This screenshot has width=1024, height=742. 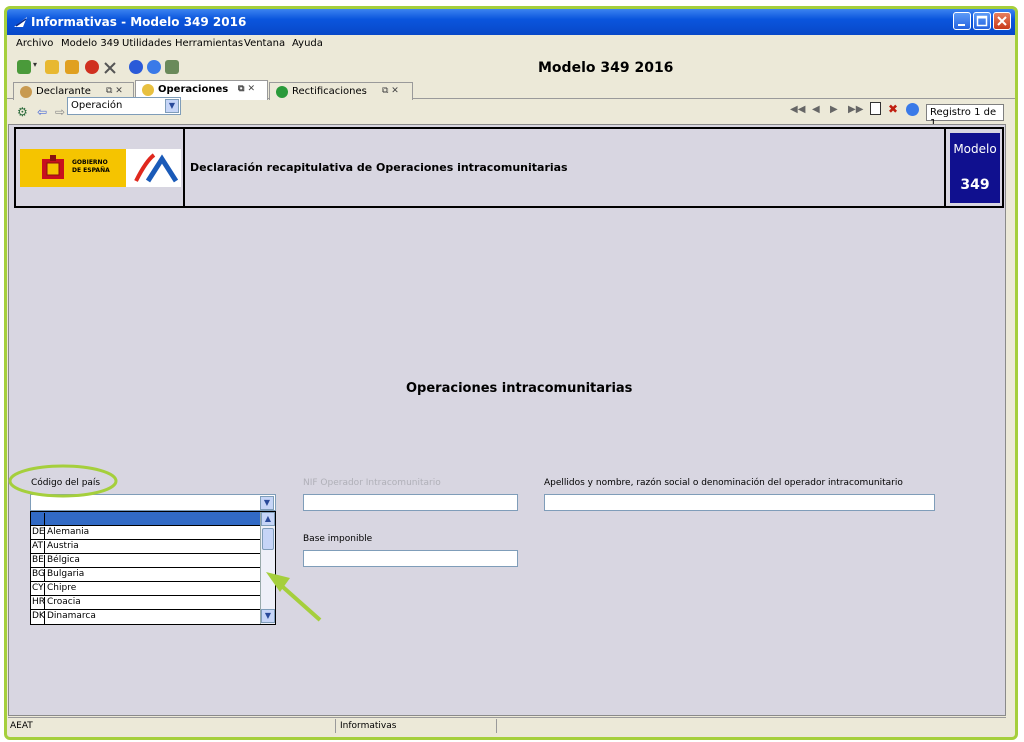 I want to click on delete-icon, so click(x=92, y=67).